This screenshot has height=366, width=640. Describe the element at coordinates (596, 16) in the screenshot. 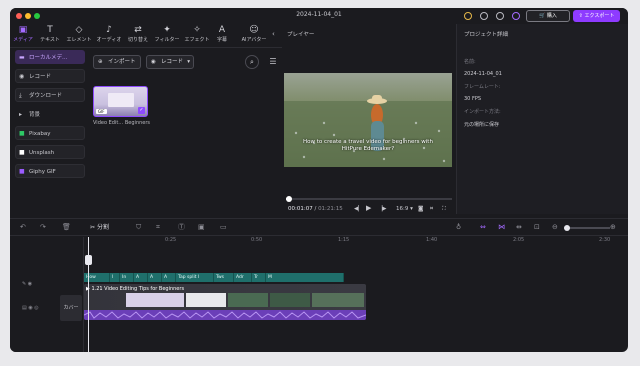

I see `export-button: ⇪ エクスポート` at that location.